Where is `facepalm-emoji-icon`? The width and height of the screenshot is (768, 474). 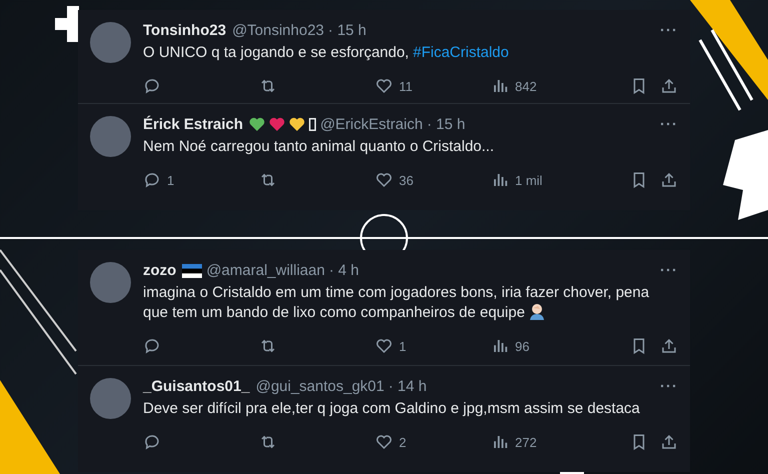 facepalm-emoji-icon is located at coordinates (536, 311).